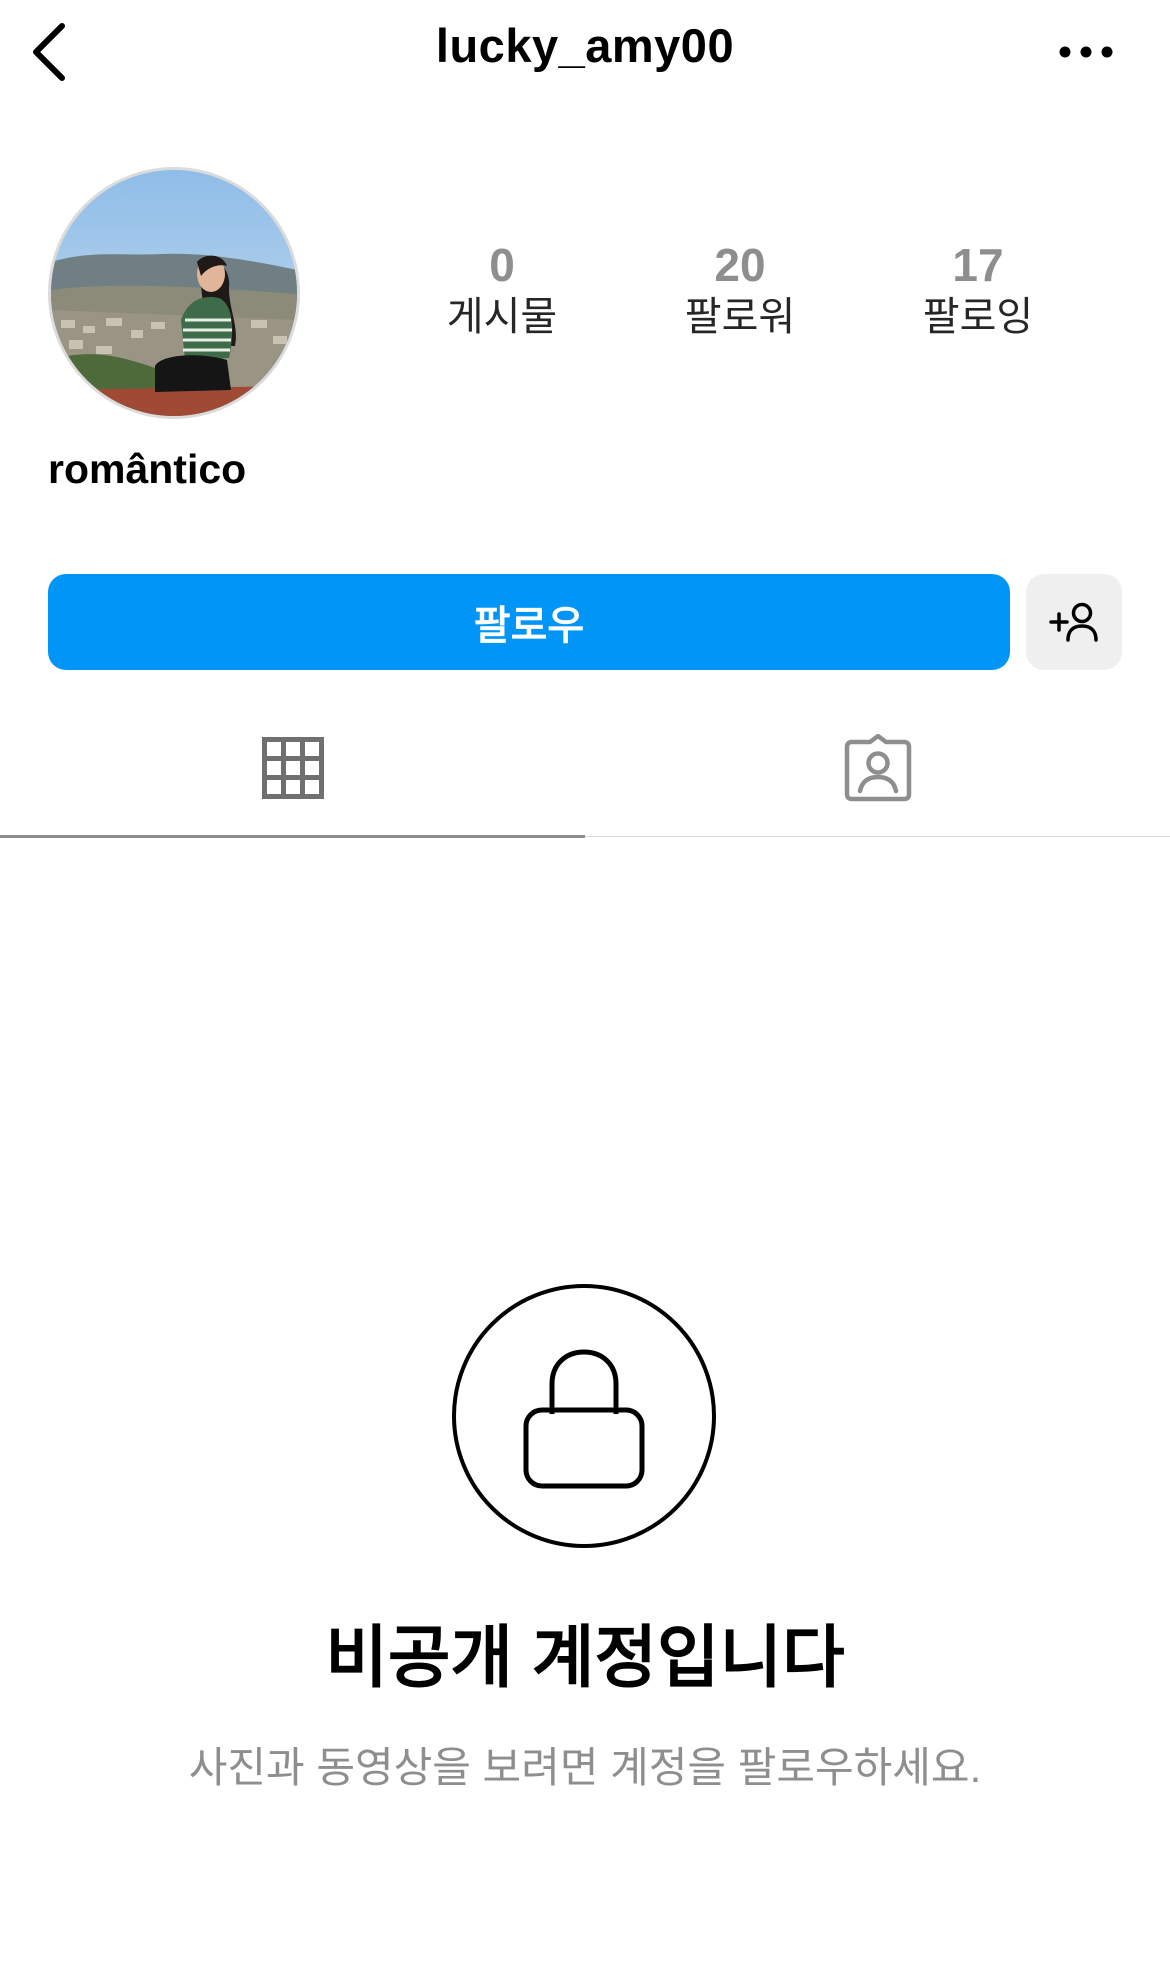 The height and width of the screenshot is (1970, 1170). I want to click on profile-username: lucky_amy00, so click(585, 45).